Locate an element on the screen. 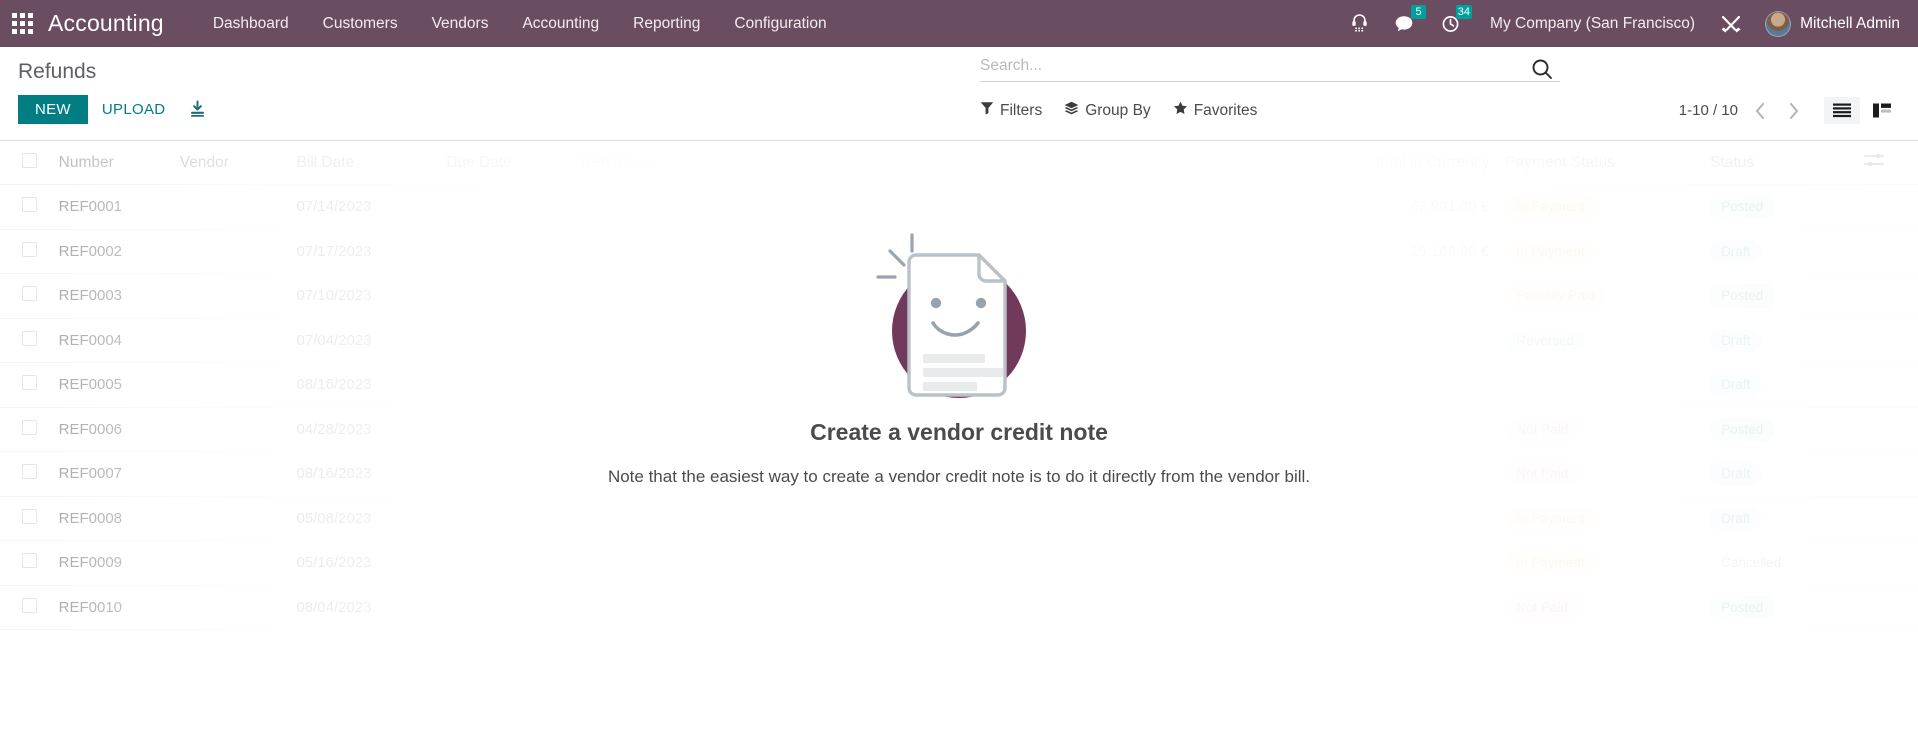  table-row: REF0003 07/10/2023 Partially Paid Posted is located at coordinates (959, 296).